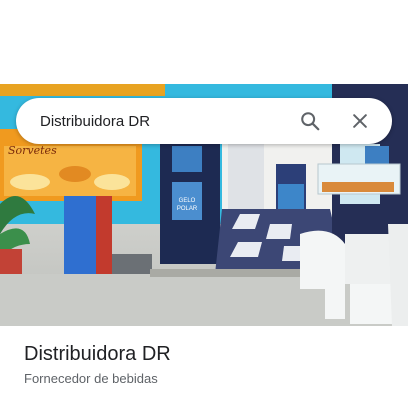 The height and width of the screenshot is (410, 408). I want to click on search-icon, so click(310, 121).